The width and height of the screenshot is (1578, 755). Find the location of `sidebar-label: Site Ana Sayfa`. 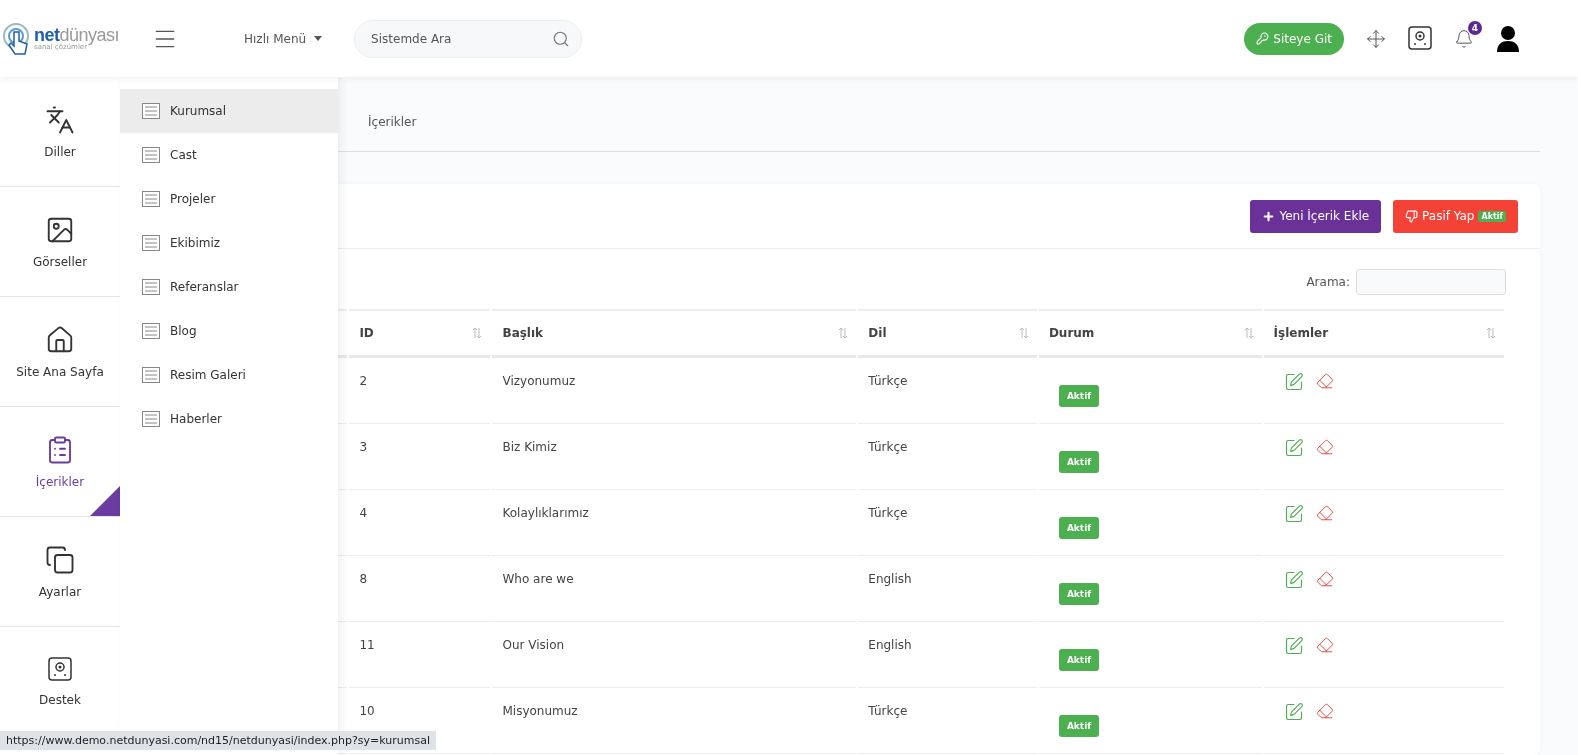

sidebar-label: Site Ana Sayfa is located at coordinates (60, 371).